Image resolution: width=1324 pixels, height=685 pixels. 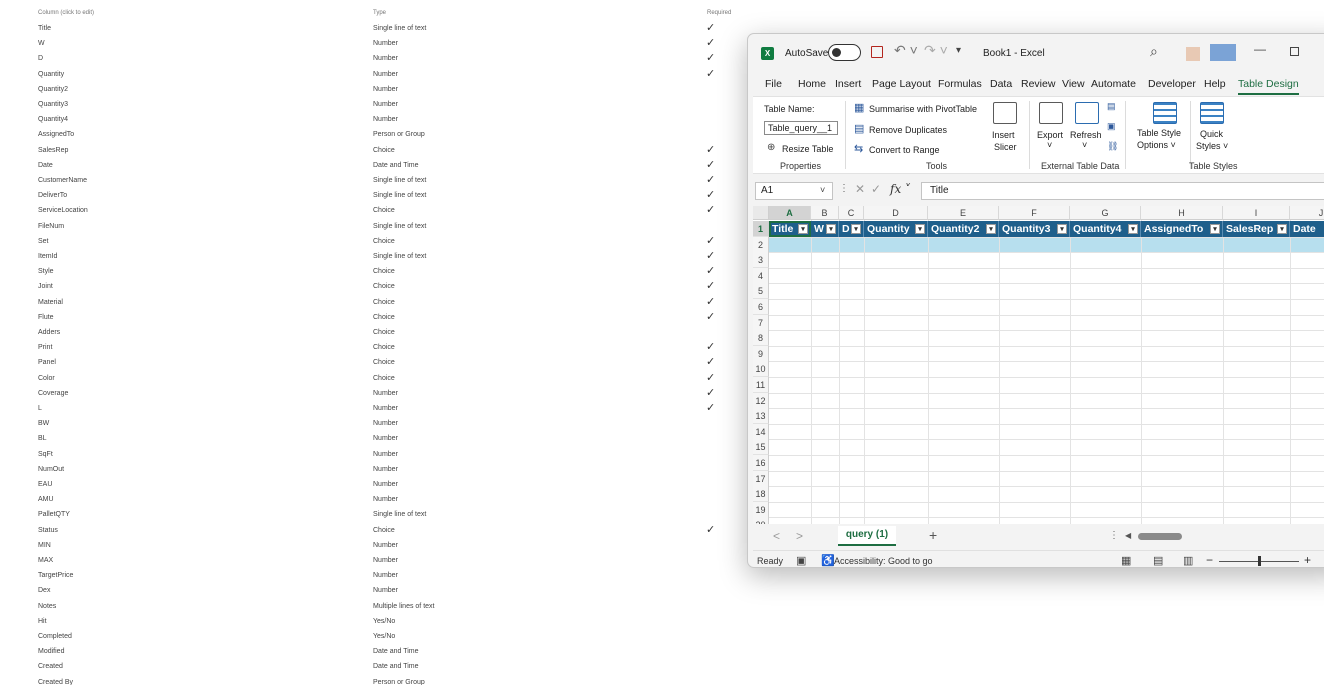 What do you see at coordinates (963, 229) in the screenshot?
I see `table-header-cell: Quantity2 ▾` at bounding box center [963, 229].